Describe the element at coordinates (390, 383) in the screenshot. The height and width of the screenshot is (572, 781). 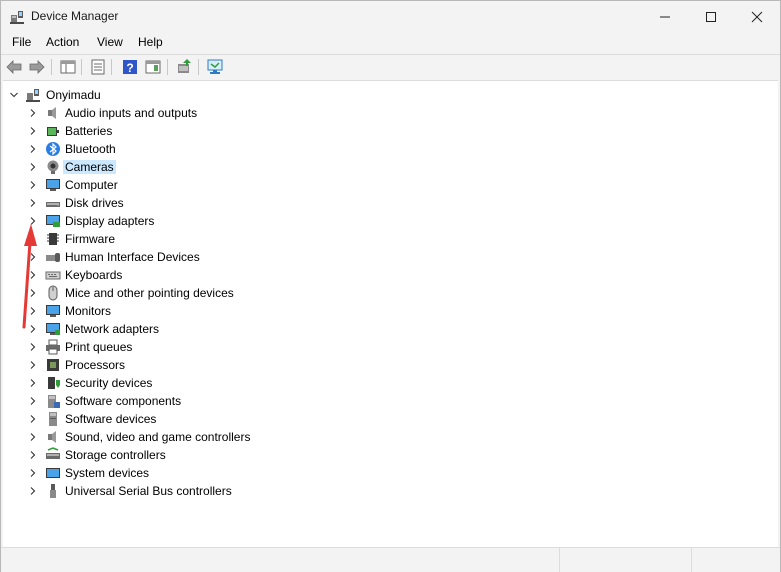
I see `tree-category-row: Security devices` at that location.